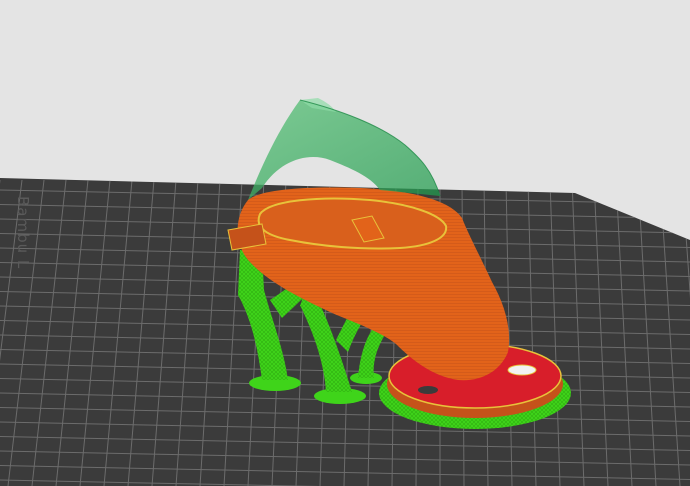 This screenshot has height=486, width=690. Describe the element at coordinates (23, 232) in the screenshot. I see `bed-brand-label: Bambu L` at that location.